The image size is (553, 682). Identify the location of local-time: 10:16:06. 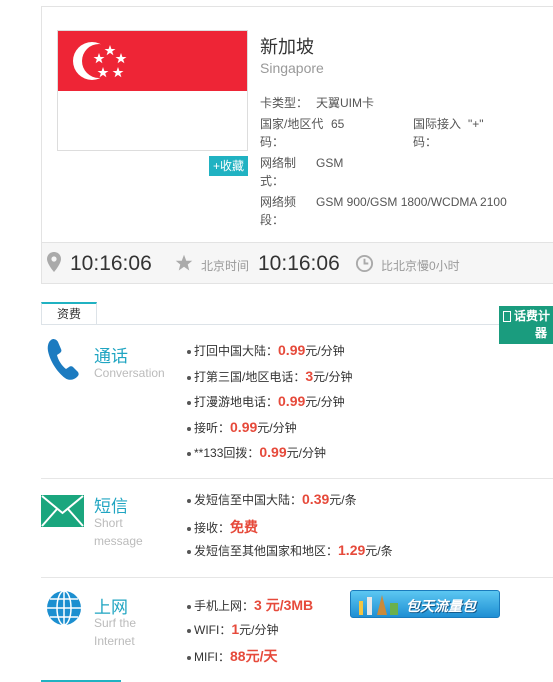
(111, 263).